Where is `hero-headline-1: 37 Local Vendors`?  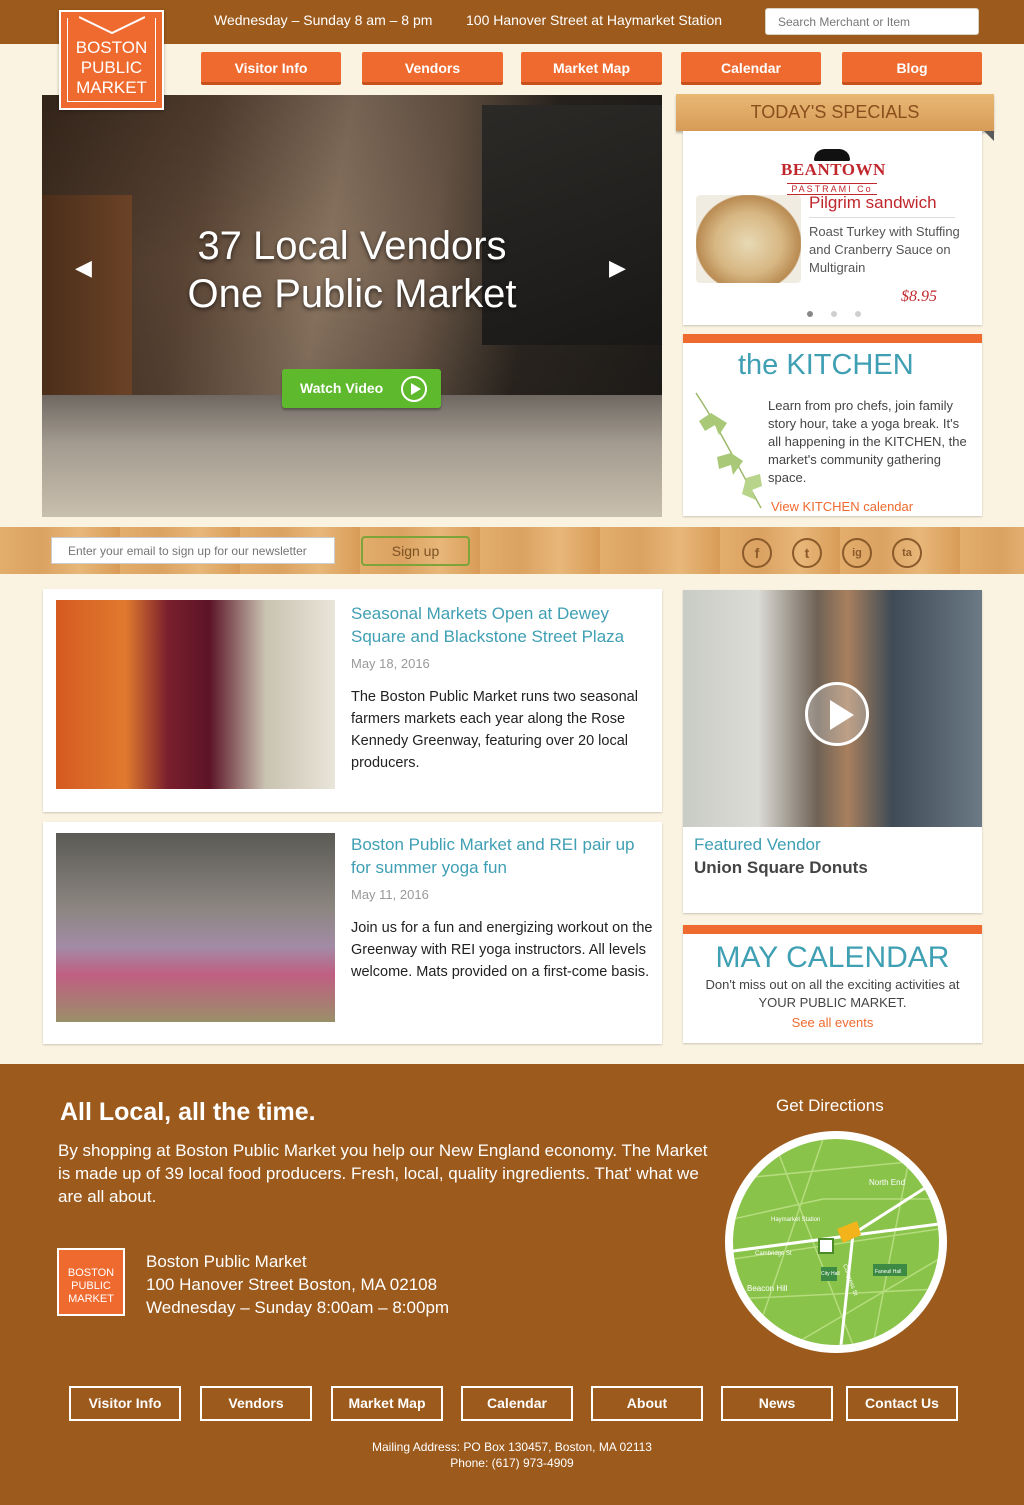
hero-headline-1: 37 Local Vendors is located at coordinates (352, 246).